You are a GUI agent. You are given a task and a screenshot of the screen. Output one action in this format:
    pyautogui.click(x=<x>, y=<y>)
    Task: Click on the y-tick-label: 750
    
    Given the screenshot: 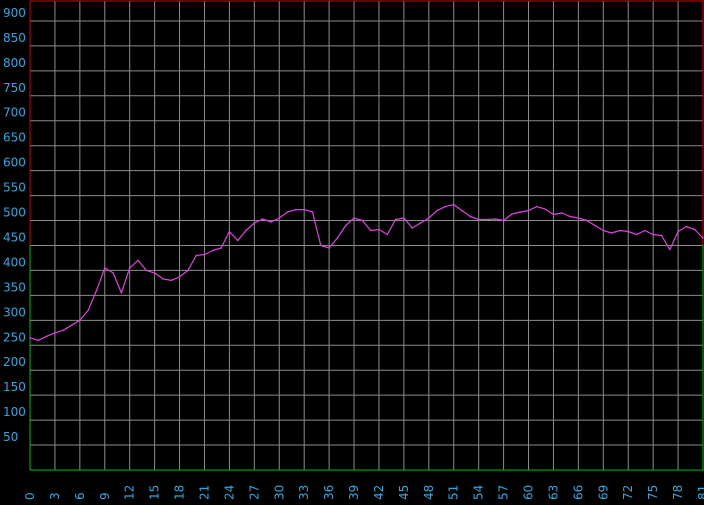 What is the action you would take?
    pyautogui.click(x=14, y=88)
    